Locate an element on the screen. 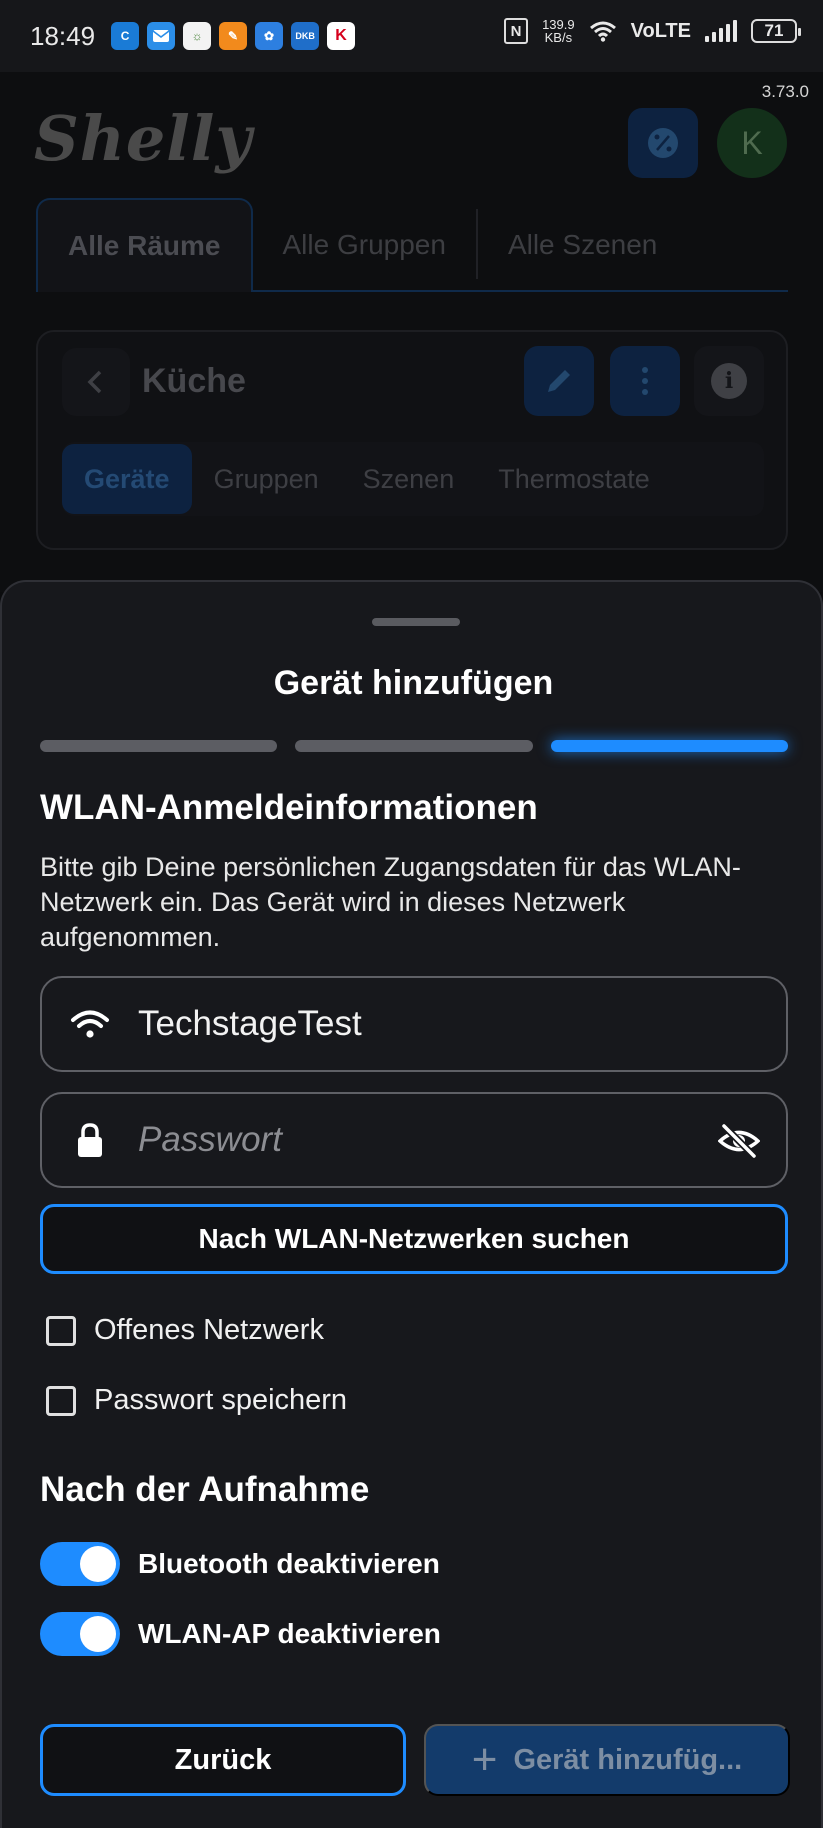 This screenshot has height=1828, width=823. toggle-password-visibility is located at coordinates (739, 1143).